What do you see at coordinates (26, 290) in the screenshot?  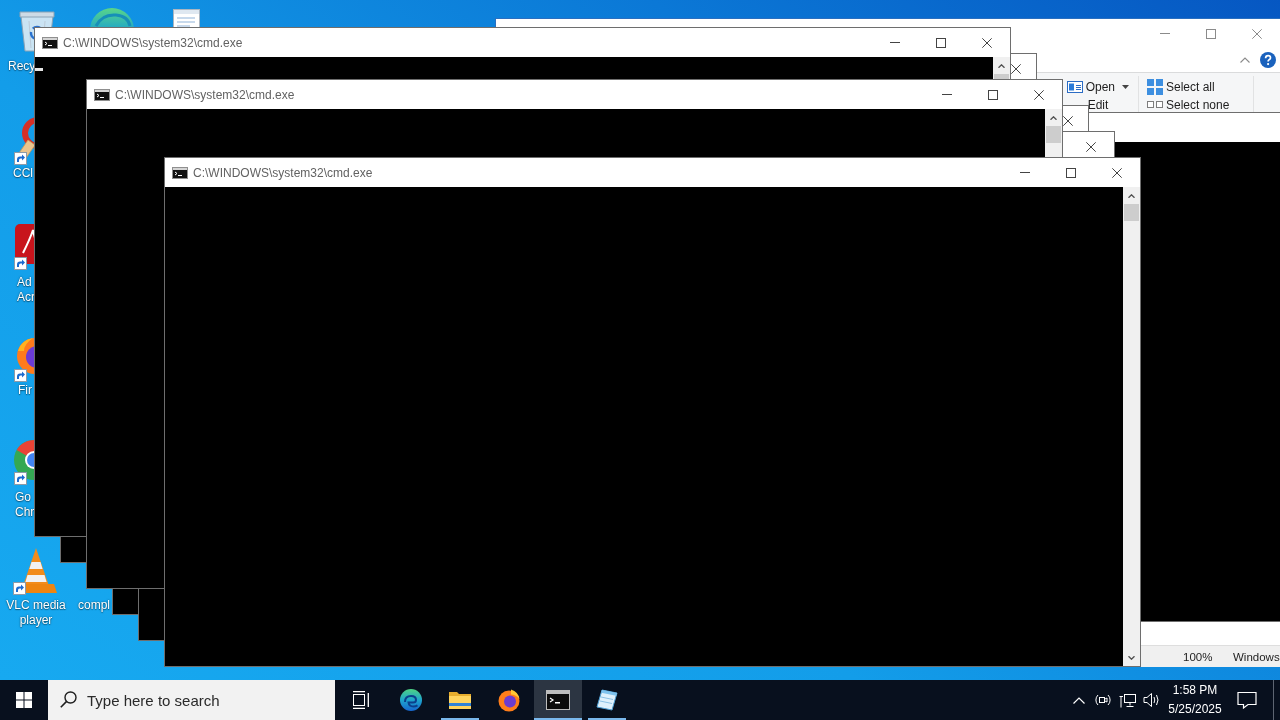 I see `icon-label: Ad Acr` at bounding box center [26, 290].